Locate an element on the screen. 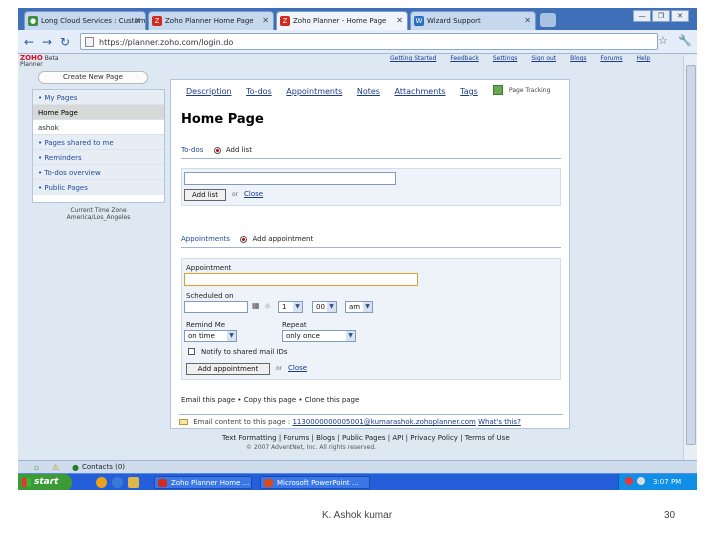  tracking-icon is located at coordinates (498, 90).